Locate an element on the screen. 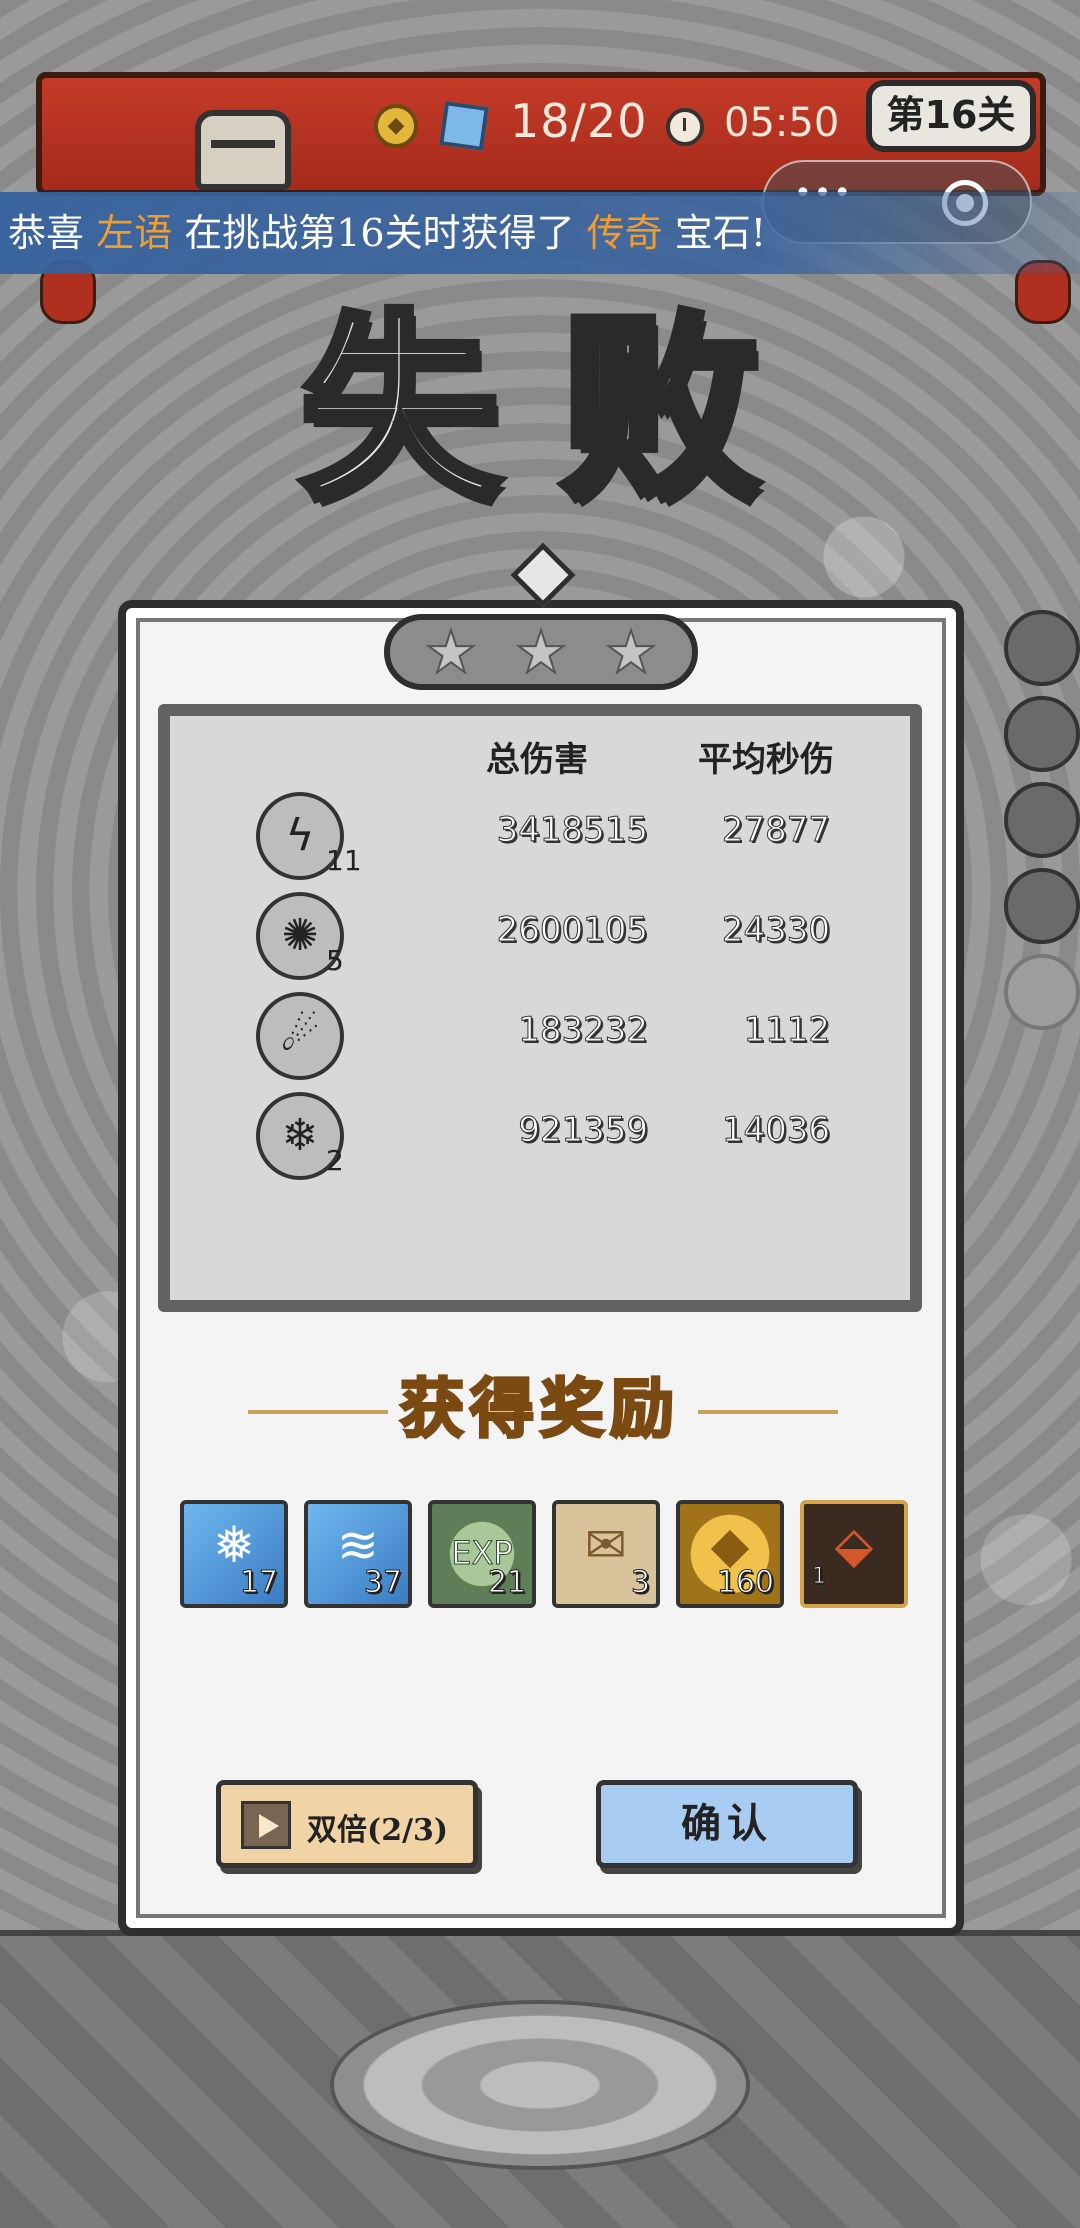 This screenshot has width=1080, height=2228. confirm-button: 确认 is located at coordinates (727, 1824).